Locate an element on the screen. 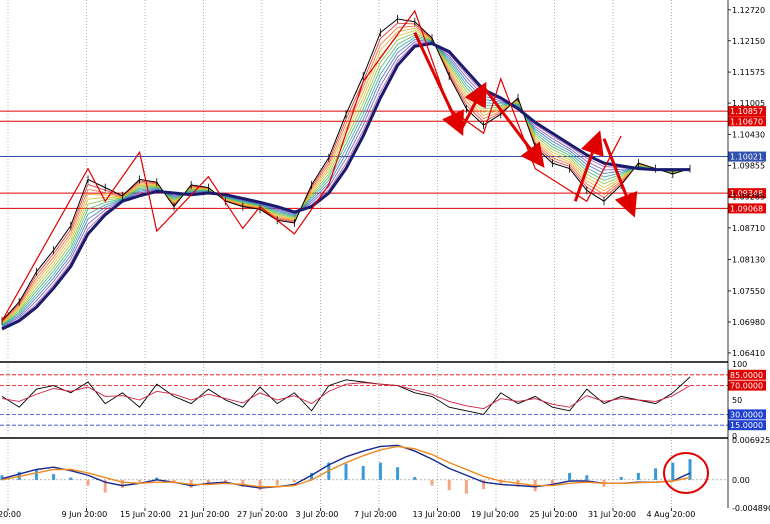 This screenshot has width=770, height=524. rsi-level-label: 30.0000 is located at coordinates (746, 414).